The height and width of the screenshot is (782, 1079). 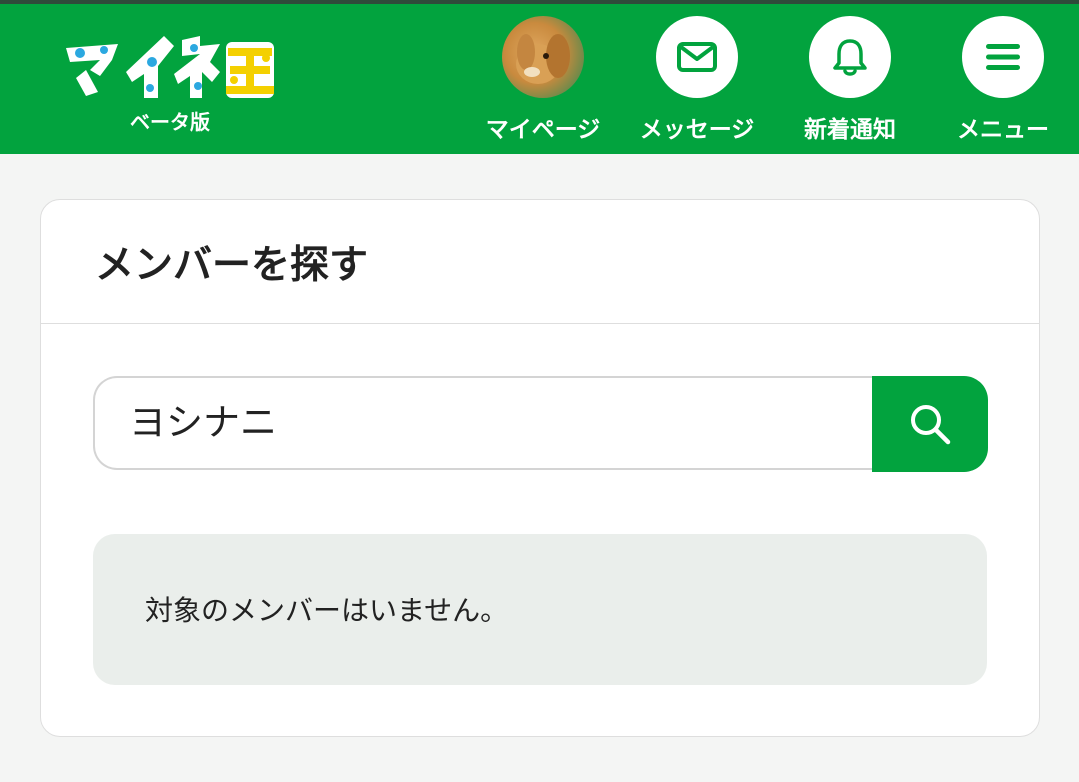 What do you see at coordinates (170, 122) in the screenshot?
I see `logo-subtitle: ベータ版` at bounding box center [170, 122].